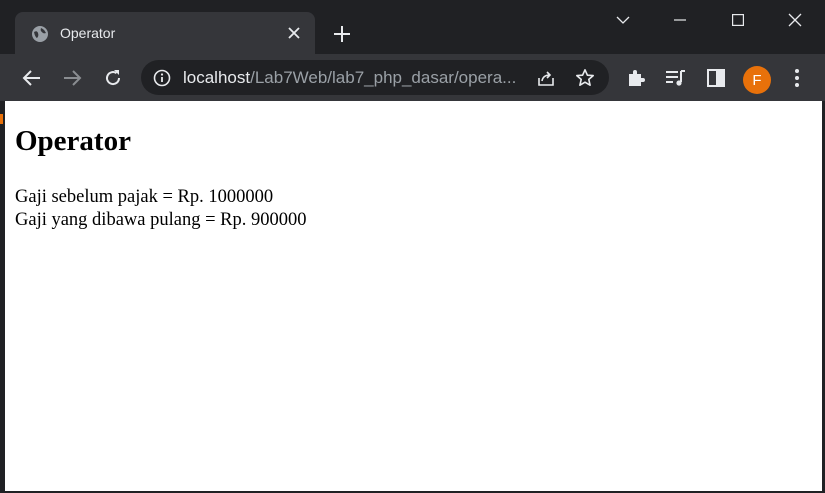 The width and height of the screenshot is (825, 493). Describe the element at coordinates (217, 77) in the screenshot. I see `url-host: localhost` at that location.